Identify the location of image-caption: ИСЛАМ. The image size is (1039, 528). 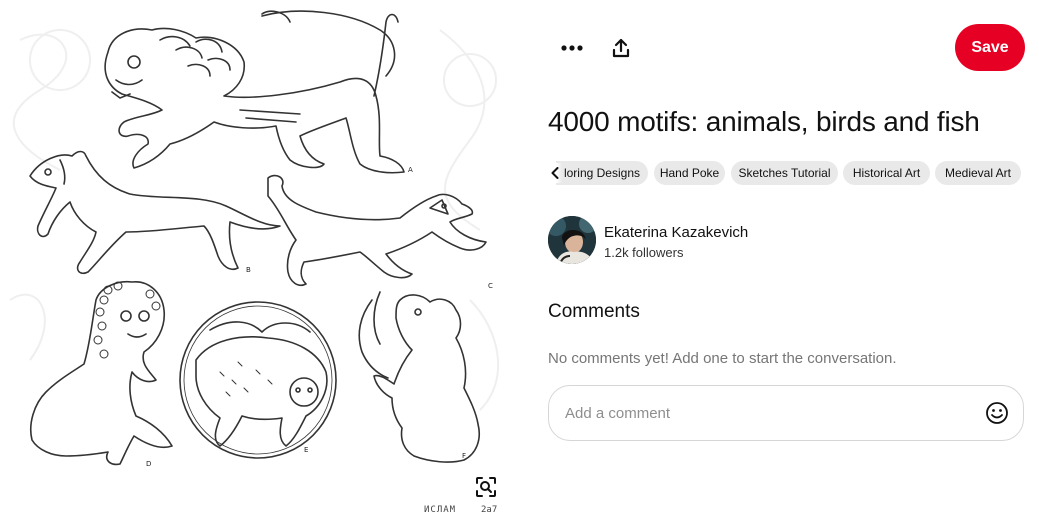
(440, 510).